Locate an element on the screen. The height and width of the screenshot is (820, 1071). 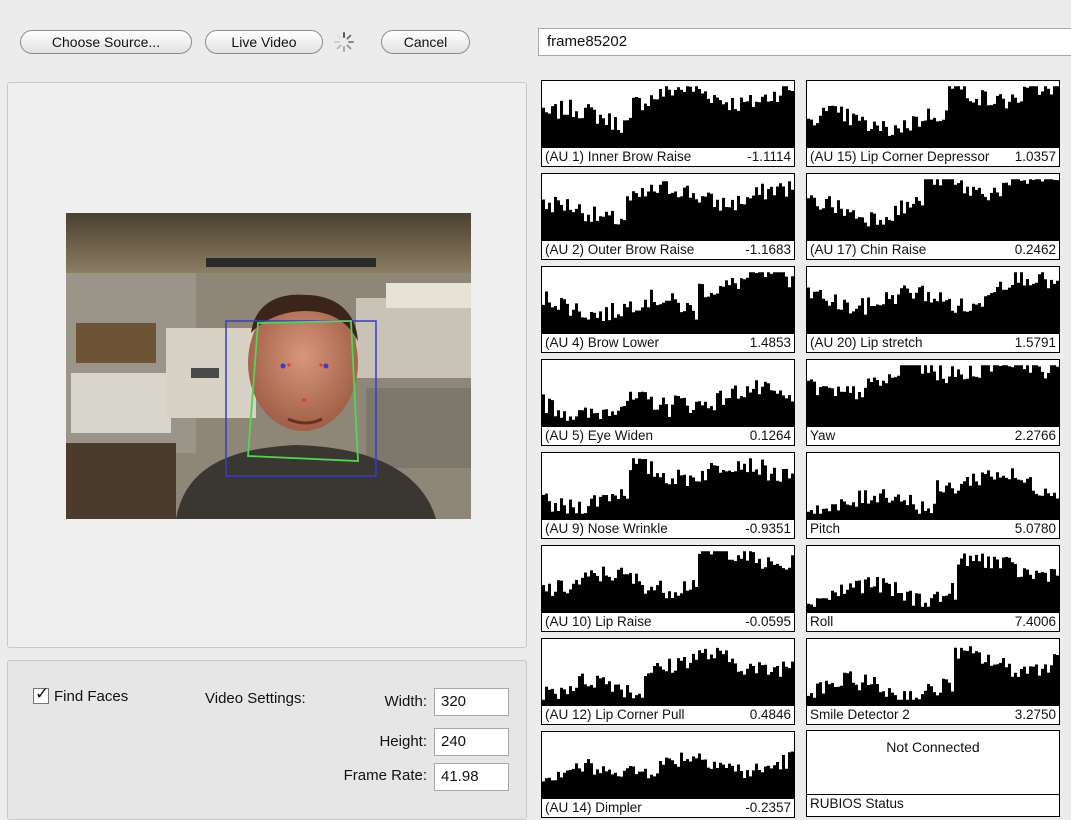
status-message: Not Connected is located at coordinates (933, 747).